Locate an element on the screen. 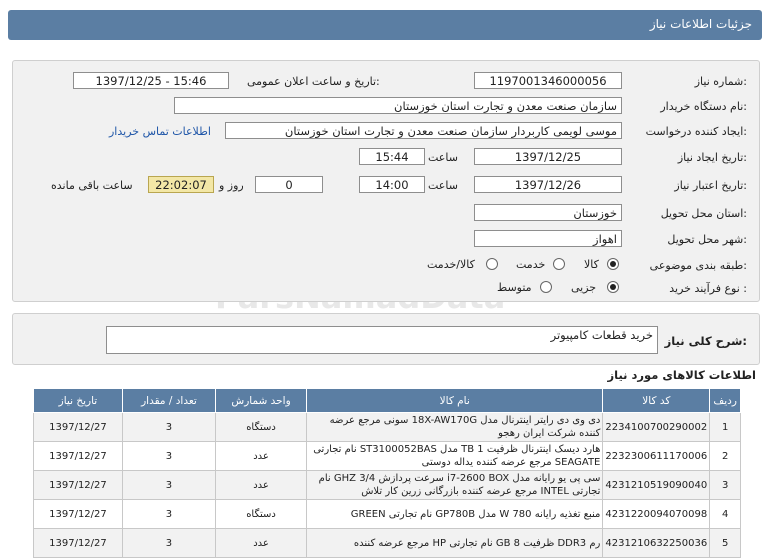 This screenshot has width=770, height=558. need-number-field: 1197001346000056 is located at coordinates (548, 80).